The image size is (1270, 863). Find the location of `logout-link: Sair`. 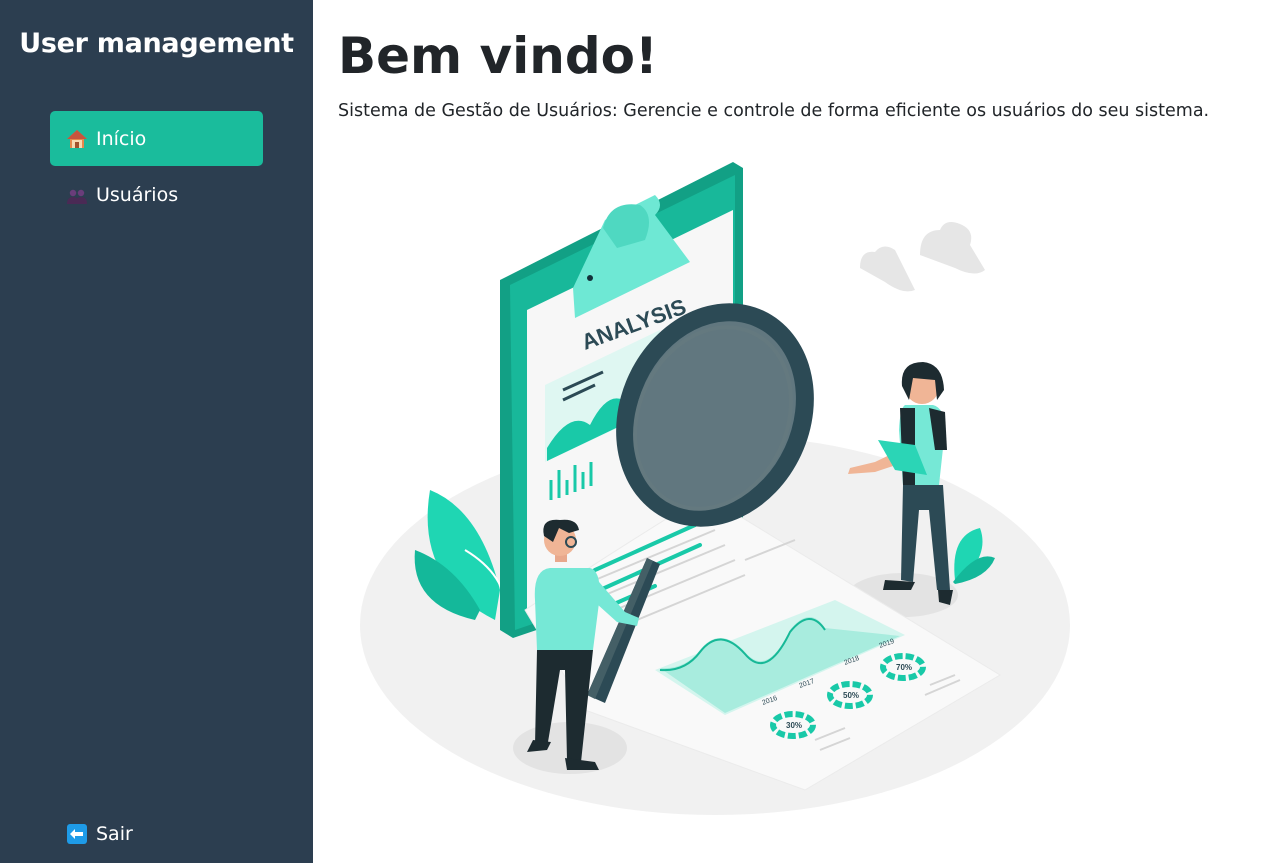

logout-link: Sair is located at coordinates (156, 833).